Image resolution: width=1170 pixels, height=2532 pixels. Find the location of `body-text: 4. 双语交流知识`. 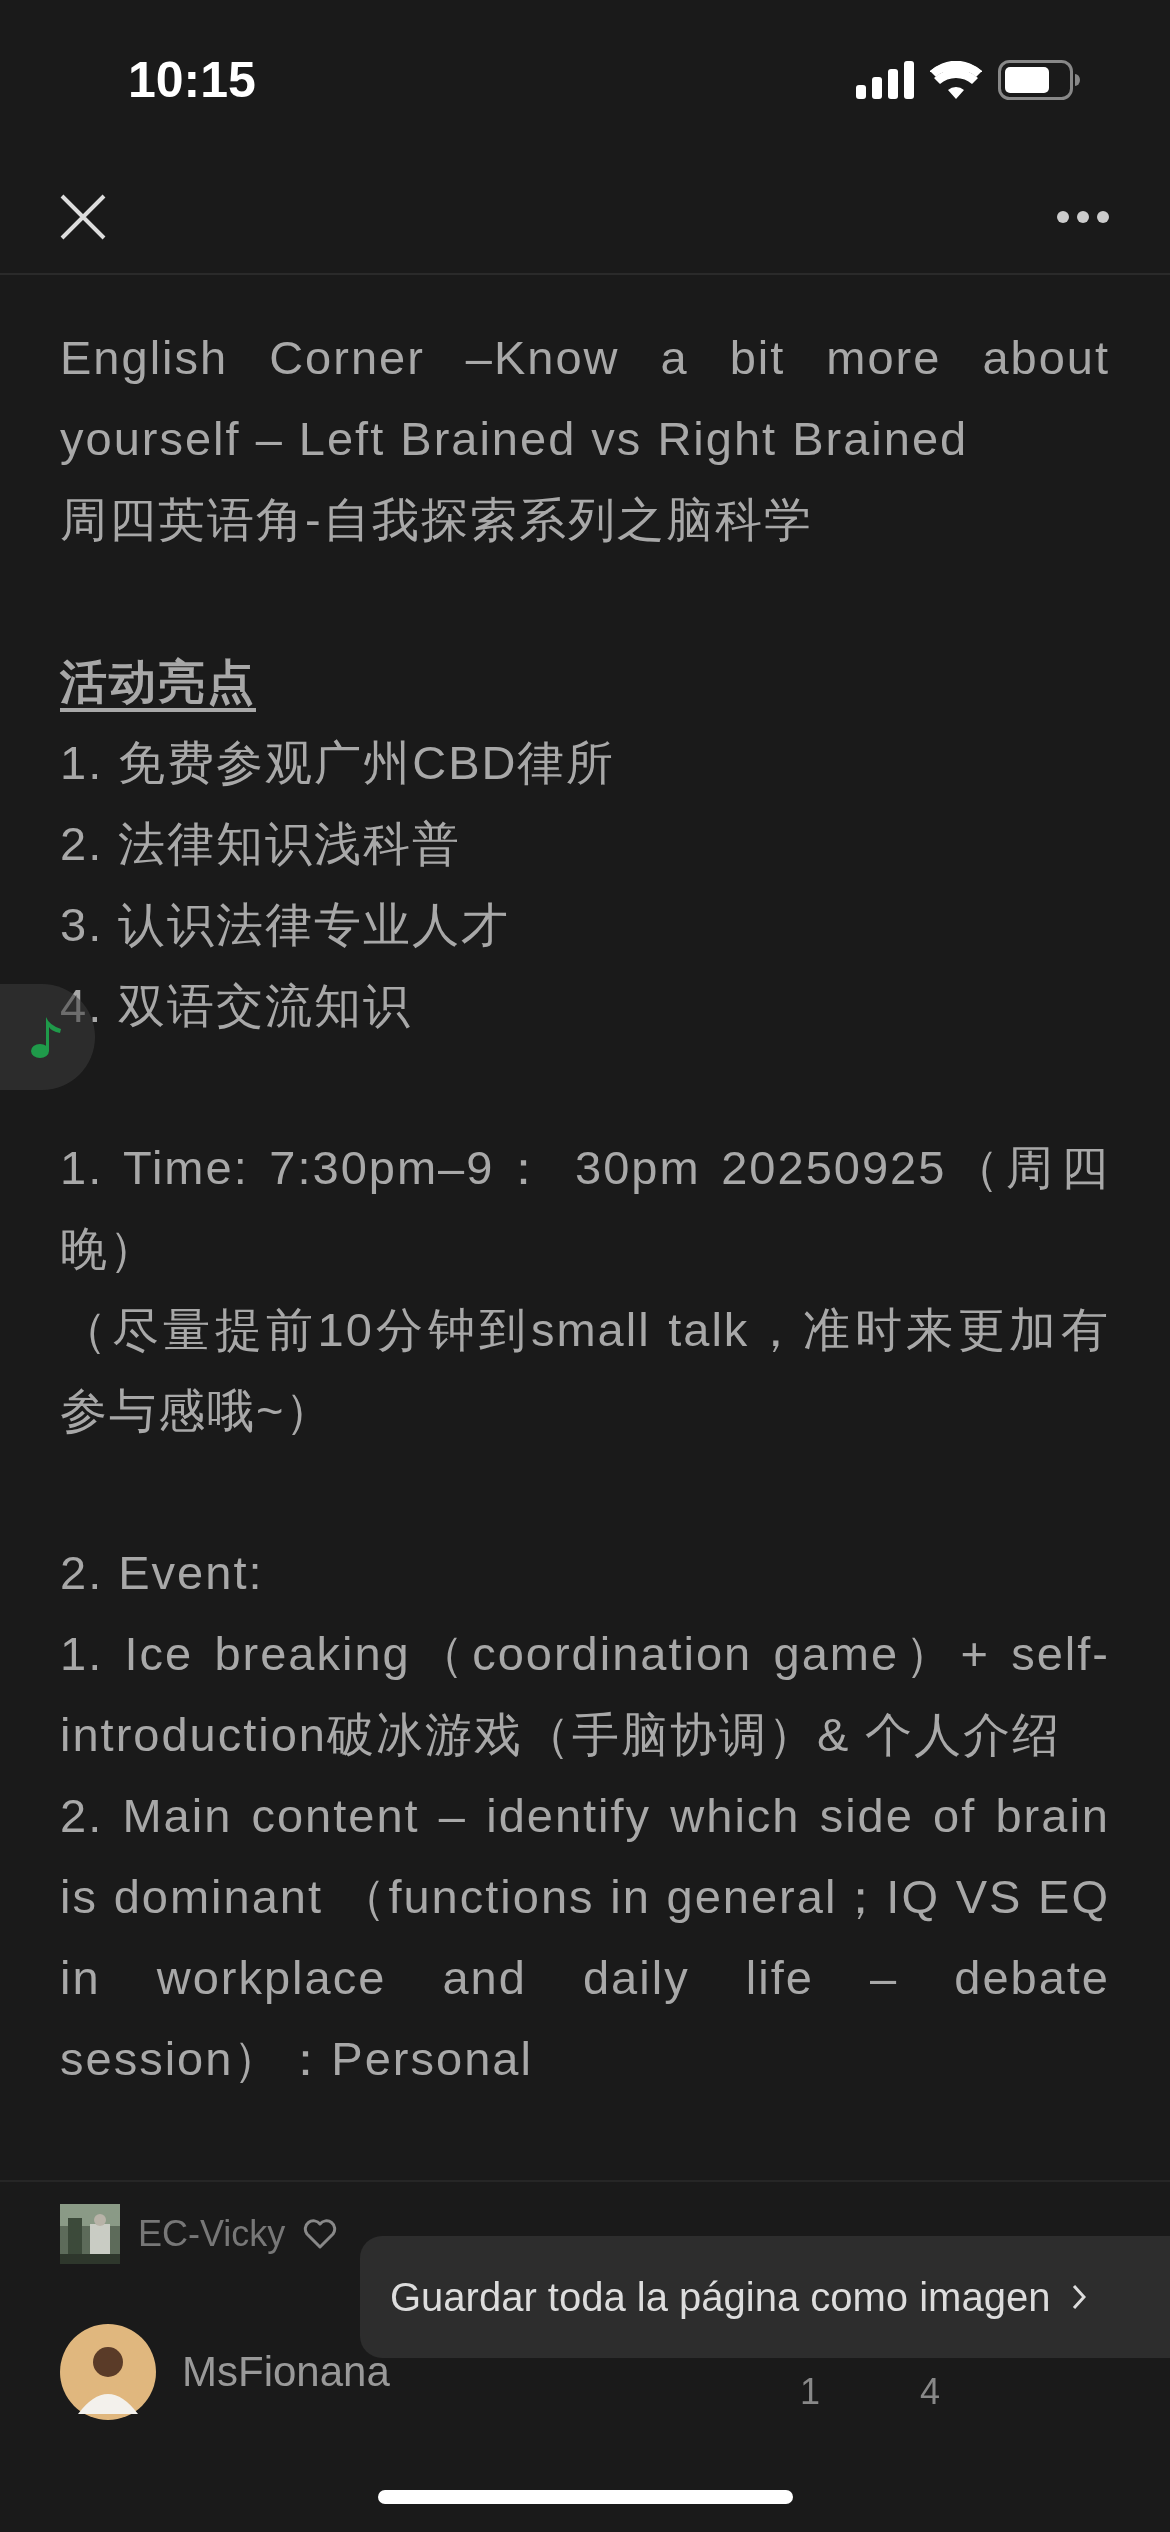

body-text: 4. 双语交流知识 is located at coordinates (237, 1006).